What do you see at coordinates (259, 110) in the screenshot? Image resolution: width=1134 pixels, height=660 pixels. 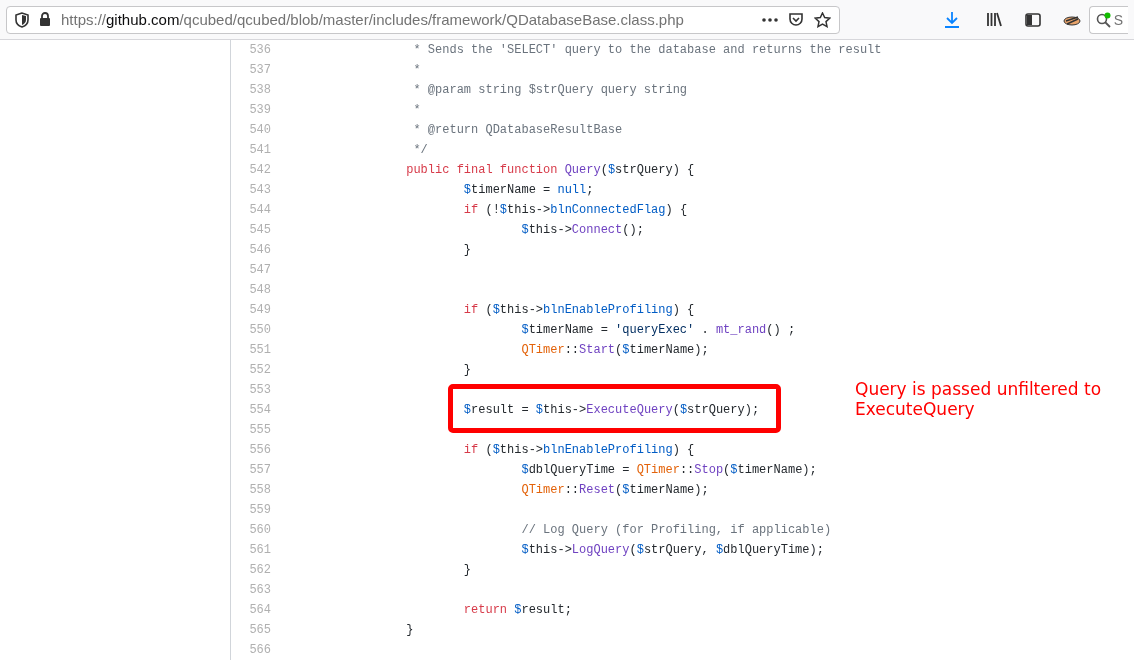 I see `line-number: 539` at bounding box center [259, 110].